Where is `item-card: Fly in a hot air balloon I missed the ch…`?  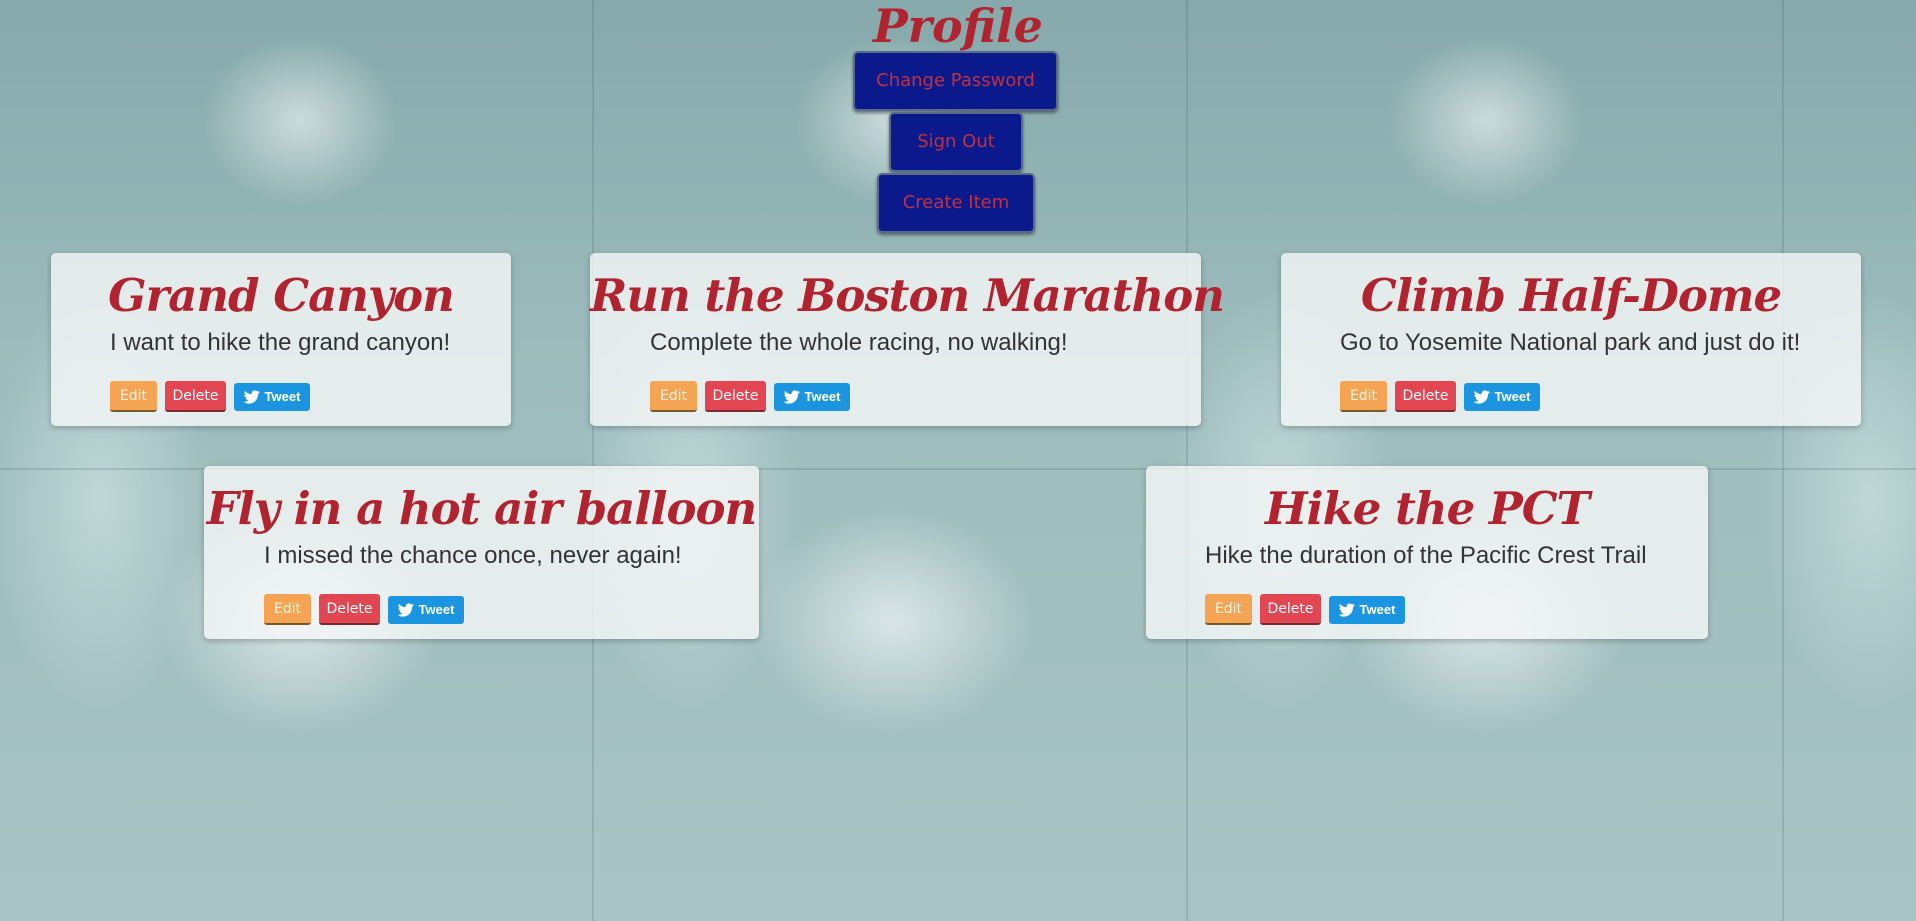
item-card: Fly in a hot air balloon I missed the ch… is located at coordinates (481, 552).